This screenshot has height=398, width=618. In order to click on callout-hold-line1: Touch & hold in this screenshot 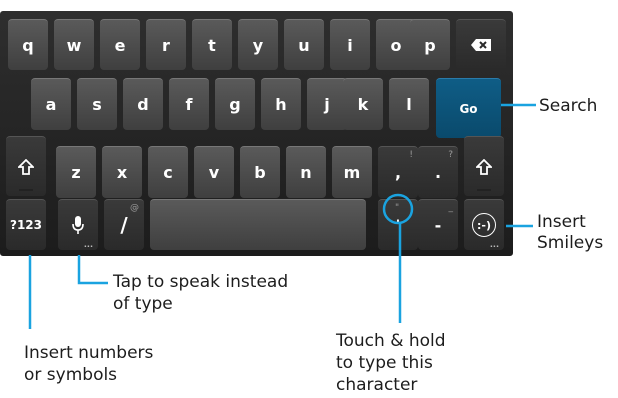, I will do `click(391, 341)`.